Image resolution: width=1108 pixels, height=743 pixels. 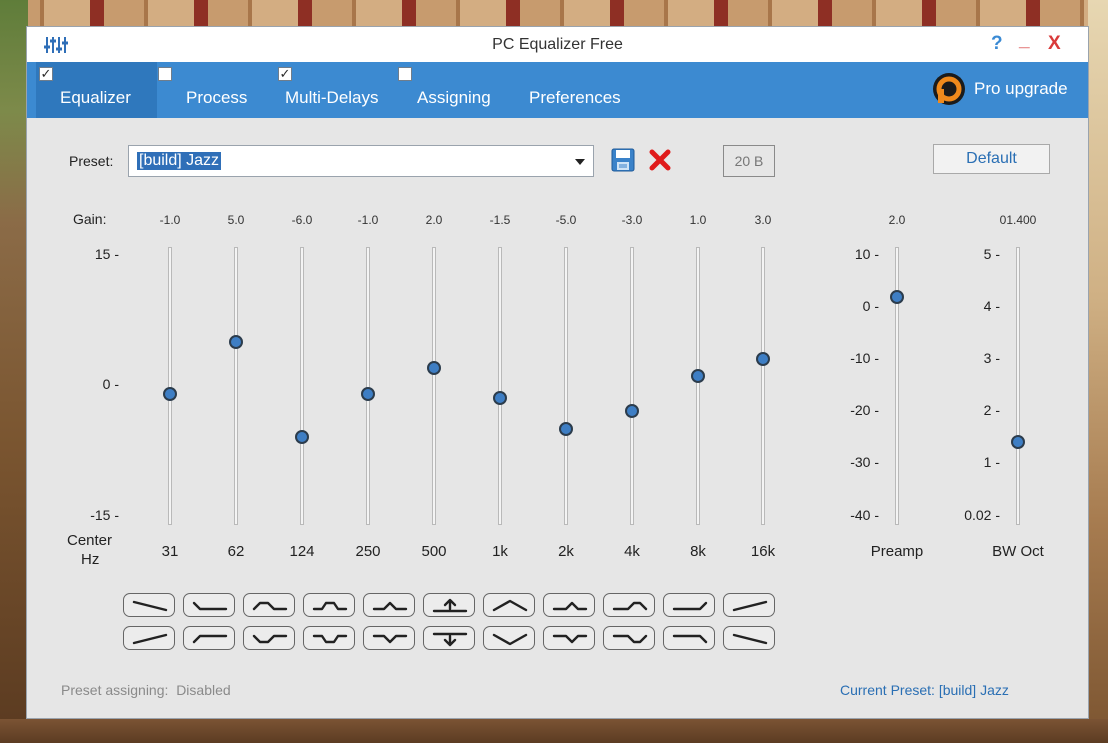 I want to click on high-shelf-cut-button, so click(x=689, y=638).